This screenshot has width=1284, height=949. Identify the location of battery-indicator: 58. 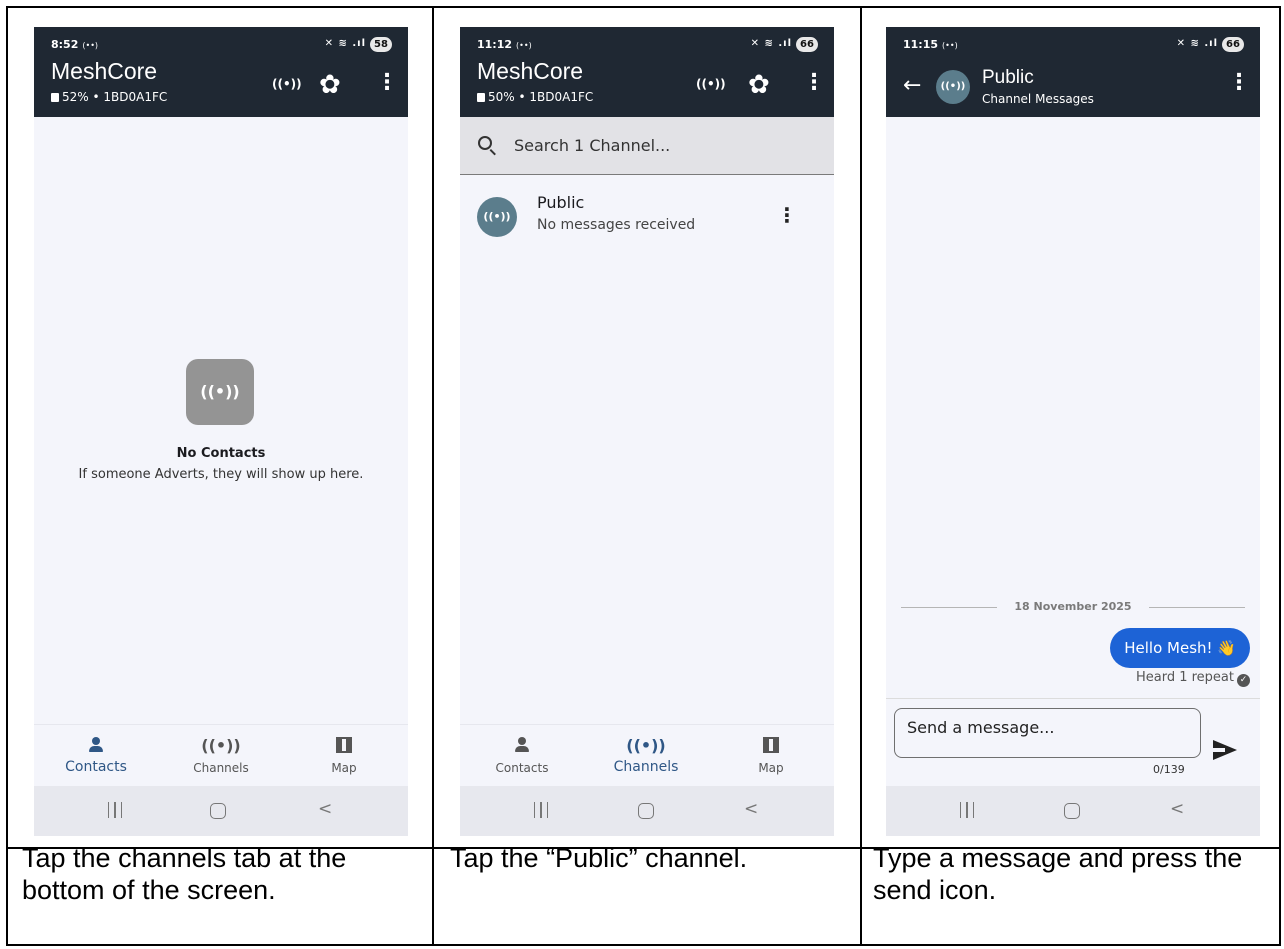
(381, 44).